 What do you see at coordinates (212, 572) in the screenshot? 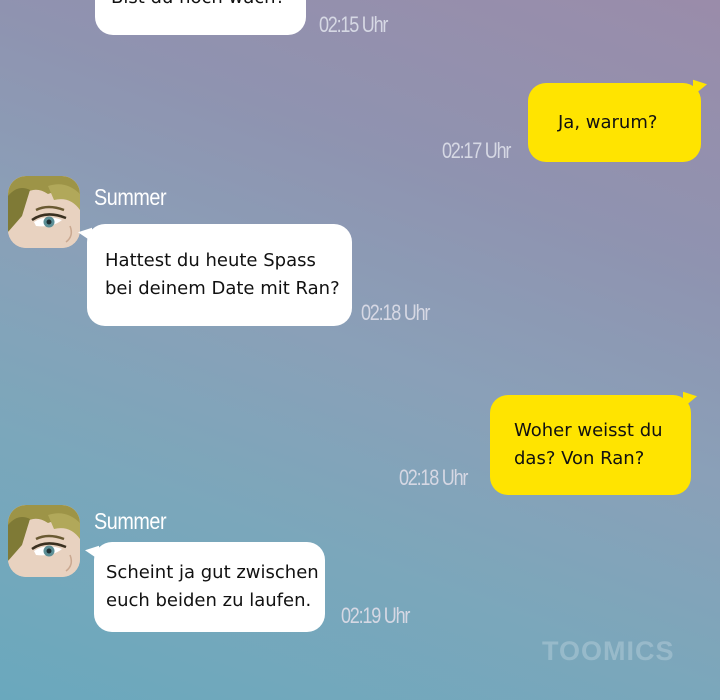
I see `message-text: Scheint ja gut zwischen` at bounding box center [212, 572].